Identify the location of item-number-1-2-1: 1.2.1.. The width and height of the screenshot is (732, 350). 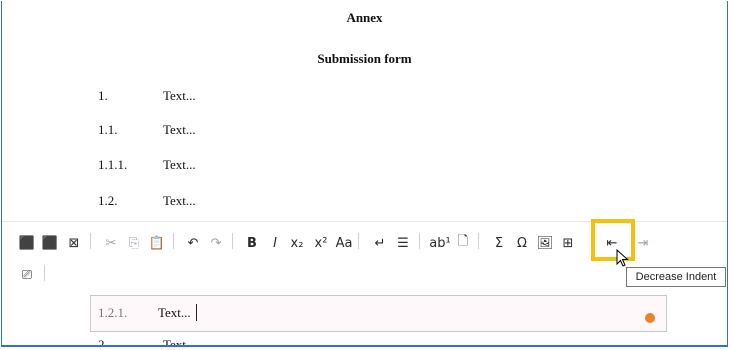
(113, 312).